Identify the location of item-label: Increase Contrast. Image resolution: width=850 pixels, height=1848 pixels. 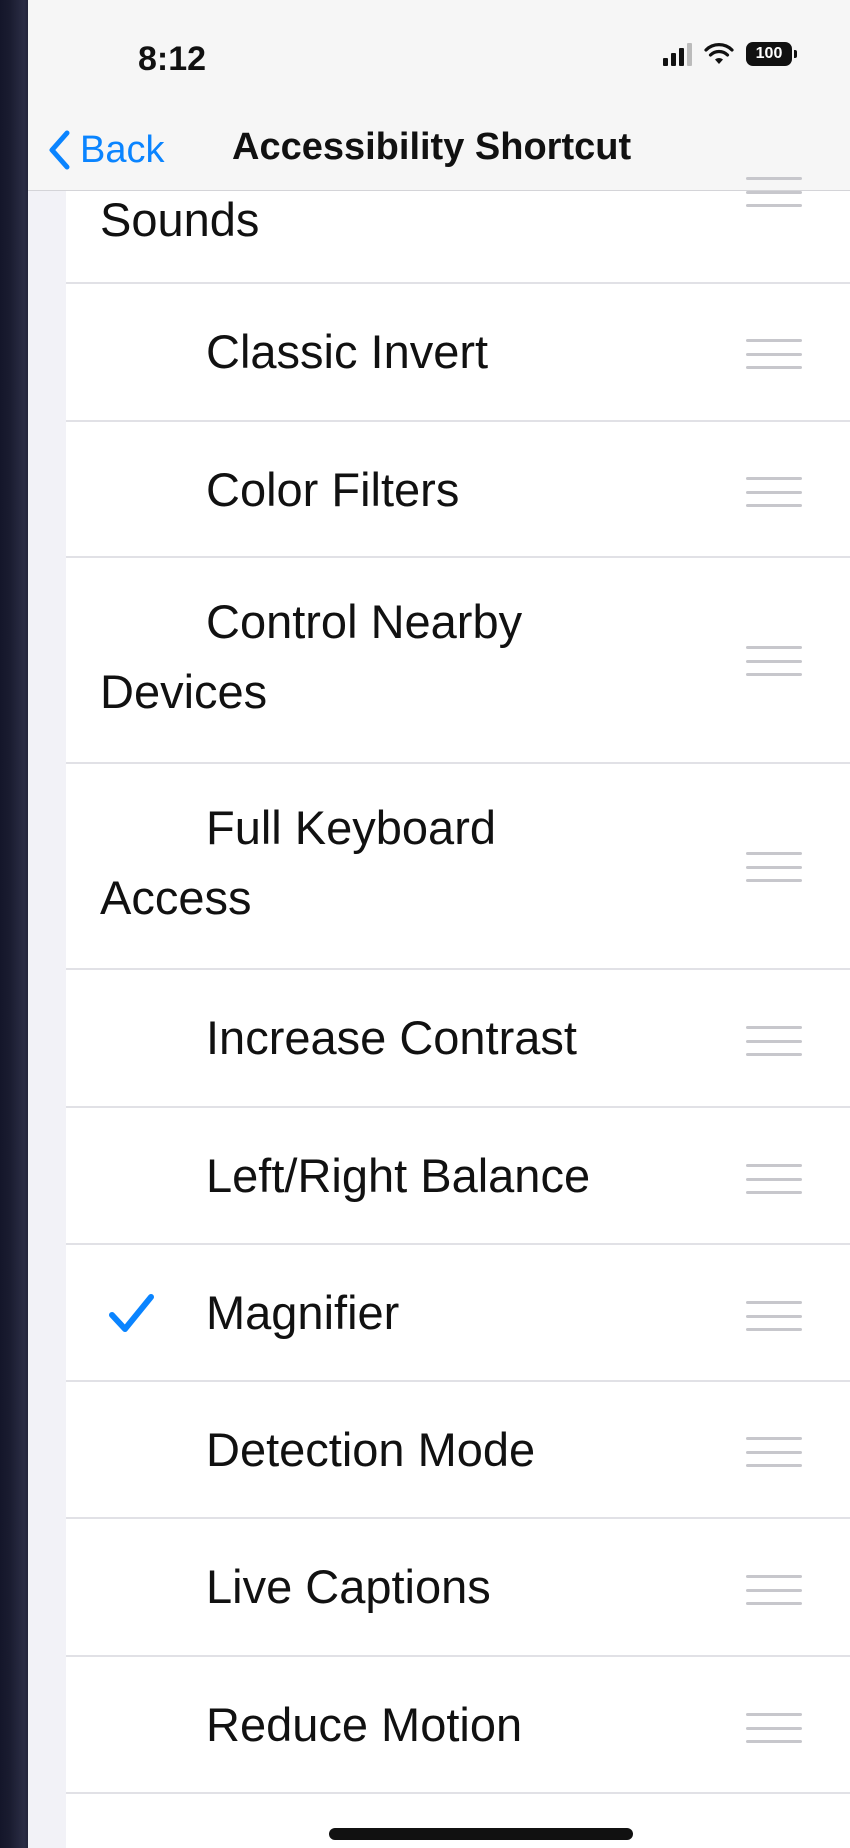
(391, 1037).